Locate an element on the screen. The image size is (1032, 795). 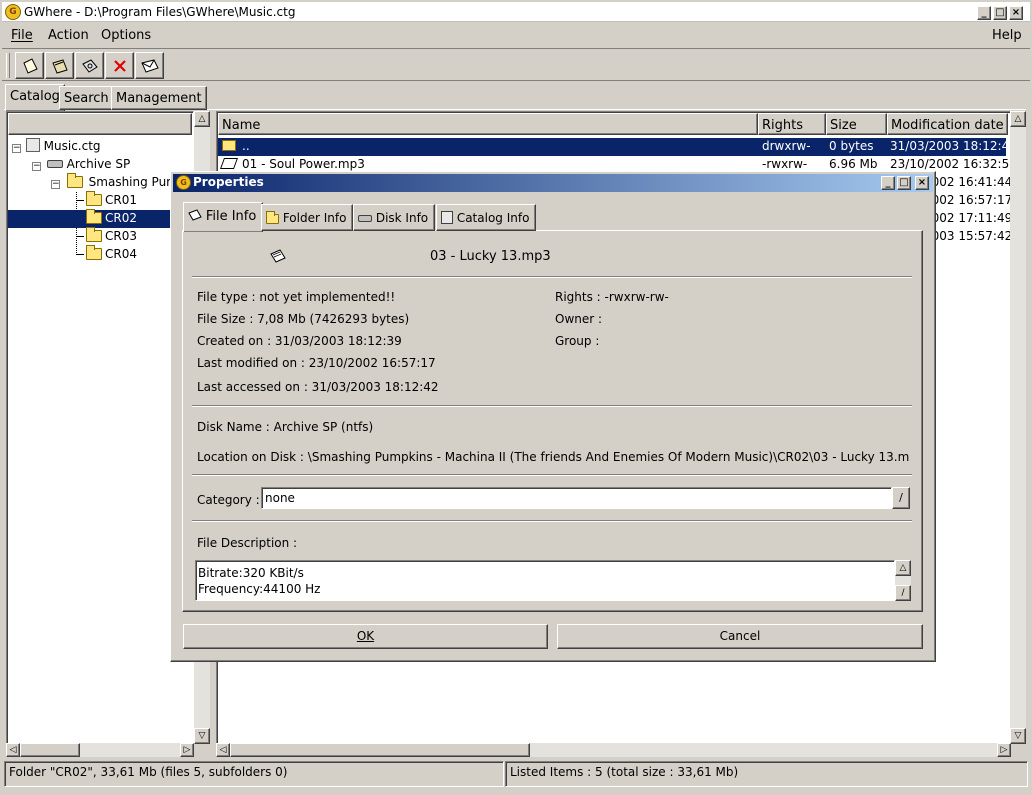
description-textarea: Bitrate:320 KBit/s Frequency:44100 Hz is located at coordinates (545, 580).